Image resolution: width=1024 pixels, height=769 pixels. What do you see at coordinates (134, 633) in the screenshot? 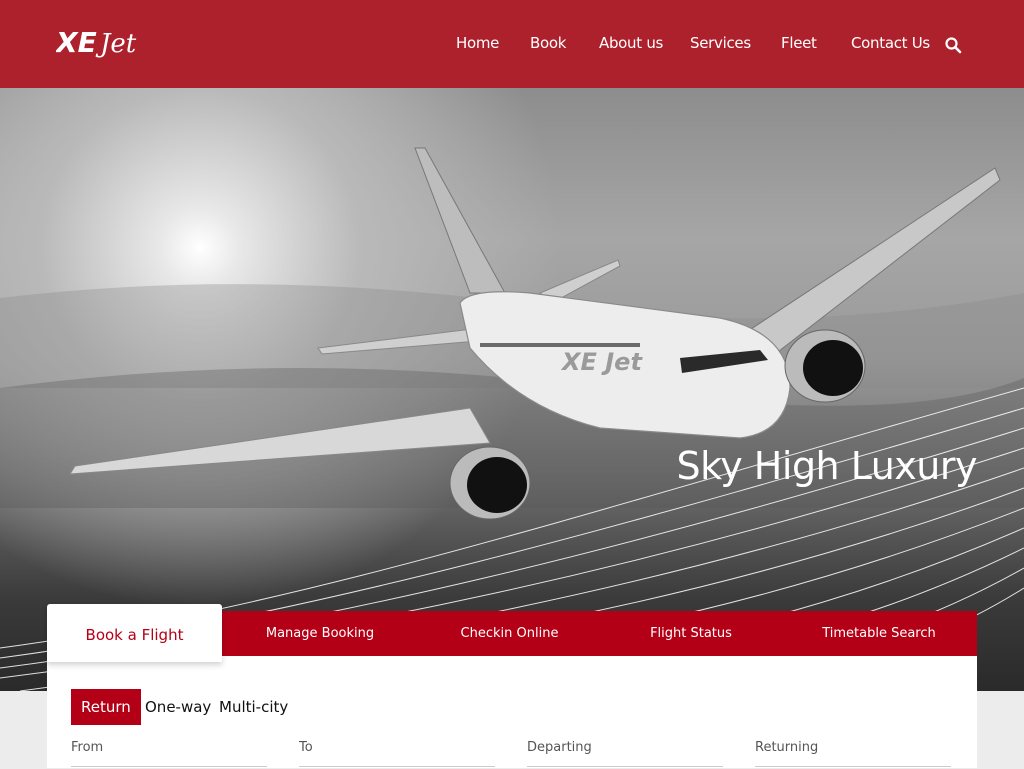
I see `tab-book-a-flight: Book a Flight` at bounding box center [134, 633].